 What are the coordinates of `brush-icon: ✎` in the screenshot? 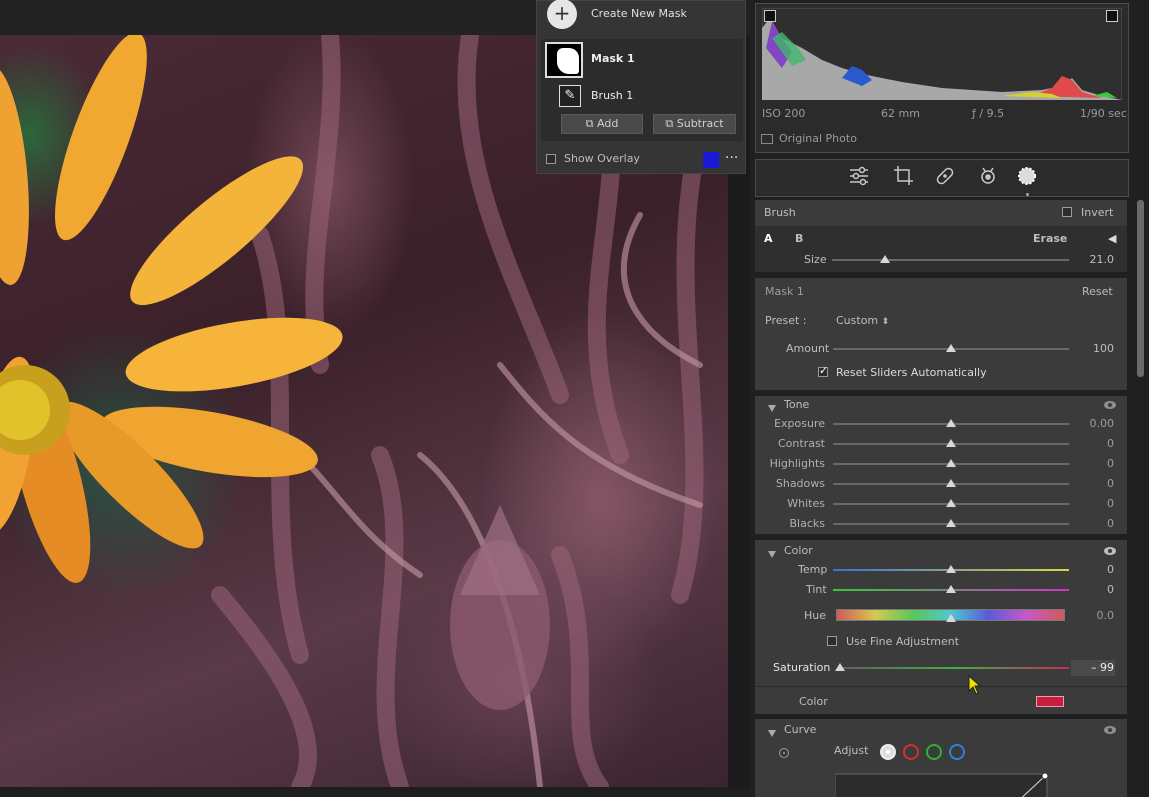 It's located at (570, 96).